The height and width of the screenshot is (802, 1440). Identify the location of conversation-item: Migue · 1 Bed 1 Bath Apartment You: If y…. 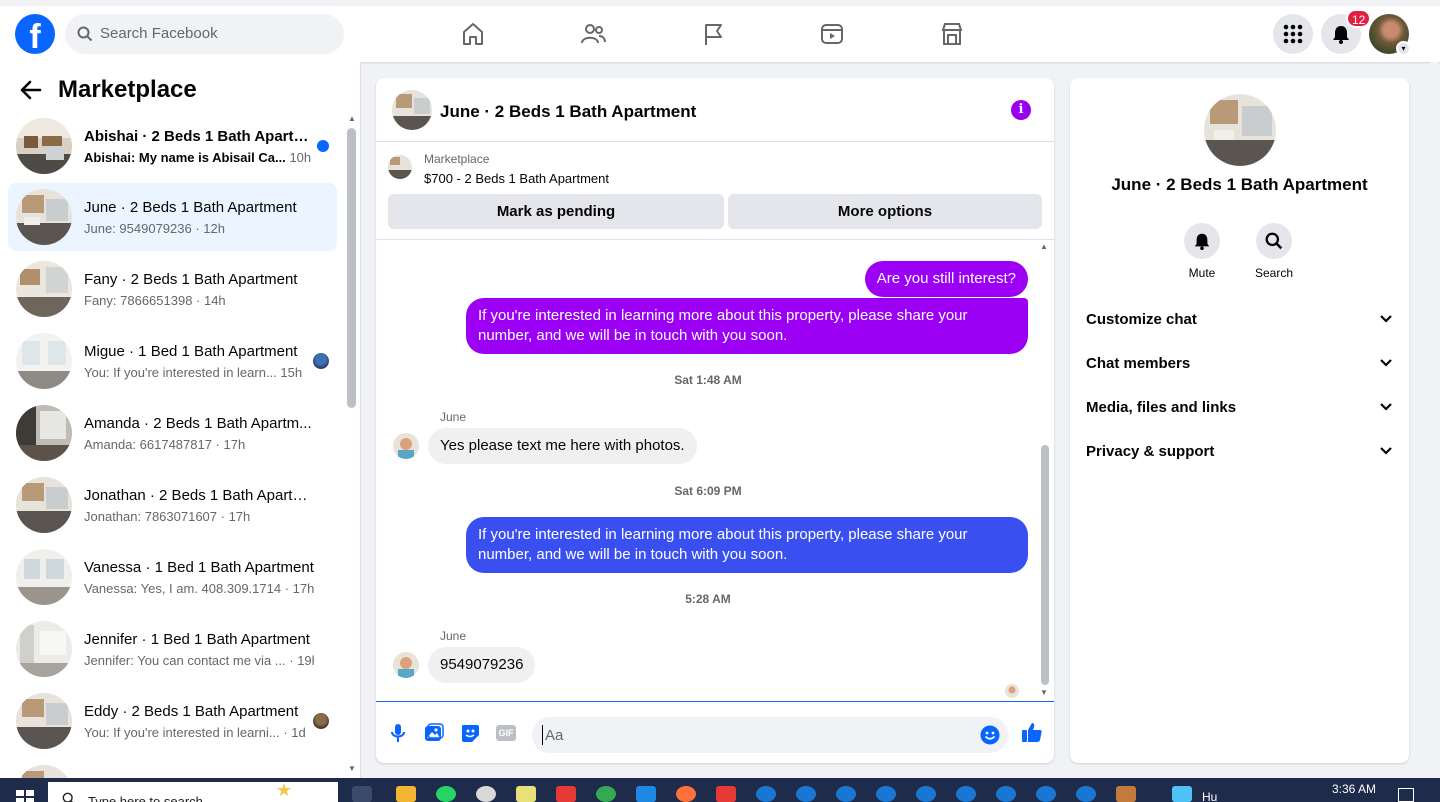
(172, 361).